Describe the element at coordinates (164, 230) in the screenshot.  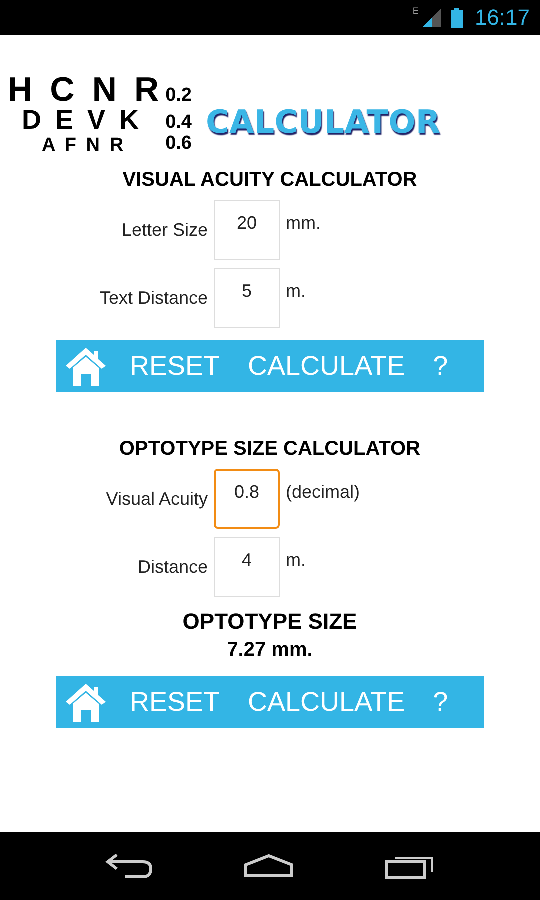
I see `field-label: Letter Size` at that location.